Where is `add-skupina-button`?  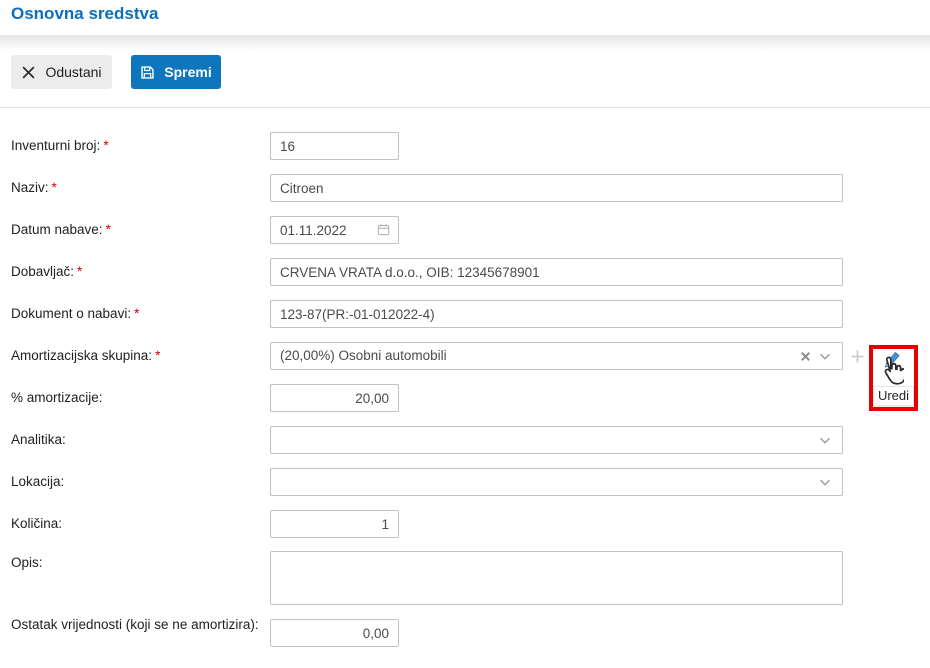 add-skupina-button is located at coordinates (857, 356).